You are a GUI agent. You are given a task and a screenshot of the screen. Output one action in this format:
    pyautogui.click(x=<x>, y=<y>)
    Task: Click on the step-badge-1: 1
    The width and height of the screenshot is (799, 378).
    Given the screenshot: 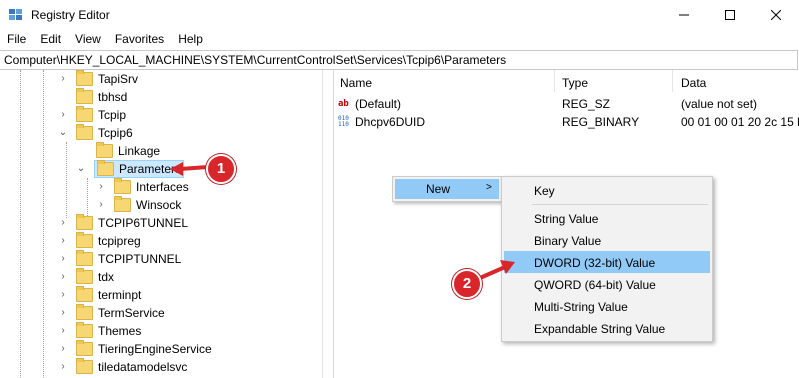 What is the action you would take?
    pyautogui.click(x=221, y=169)
    